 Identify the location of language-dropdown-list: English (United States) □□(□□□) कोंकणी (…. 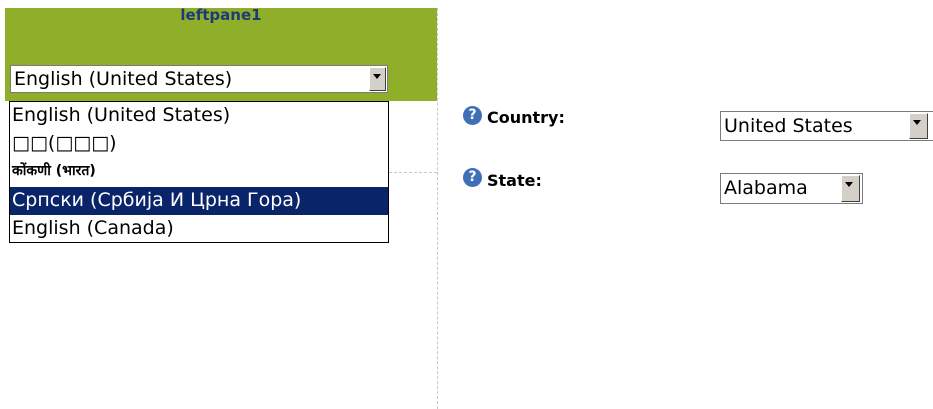
(199, 172).